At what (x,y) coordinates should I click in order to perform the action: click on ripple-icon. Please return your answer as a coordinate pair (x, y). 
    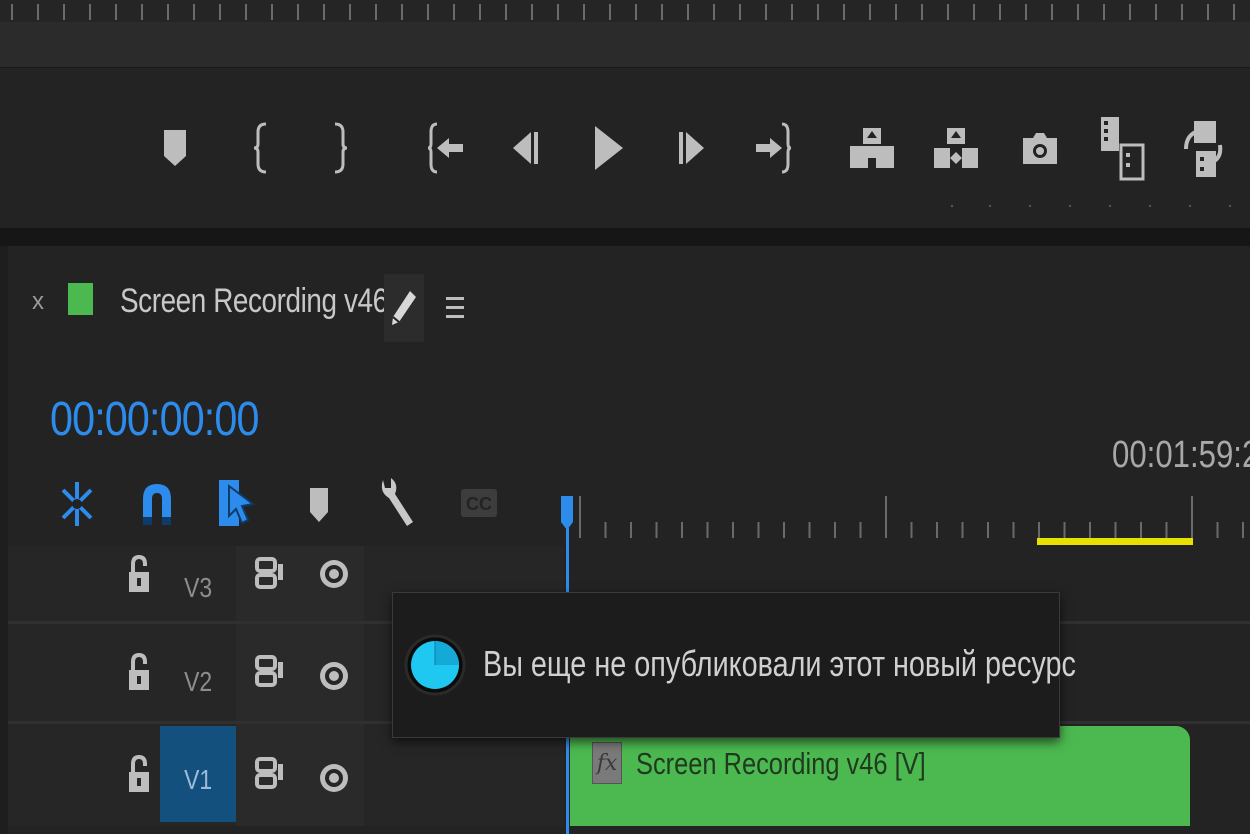
    Looking at the image, I should click on (77, 504).